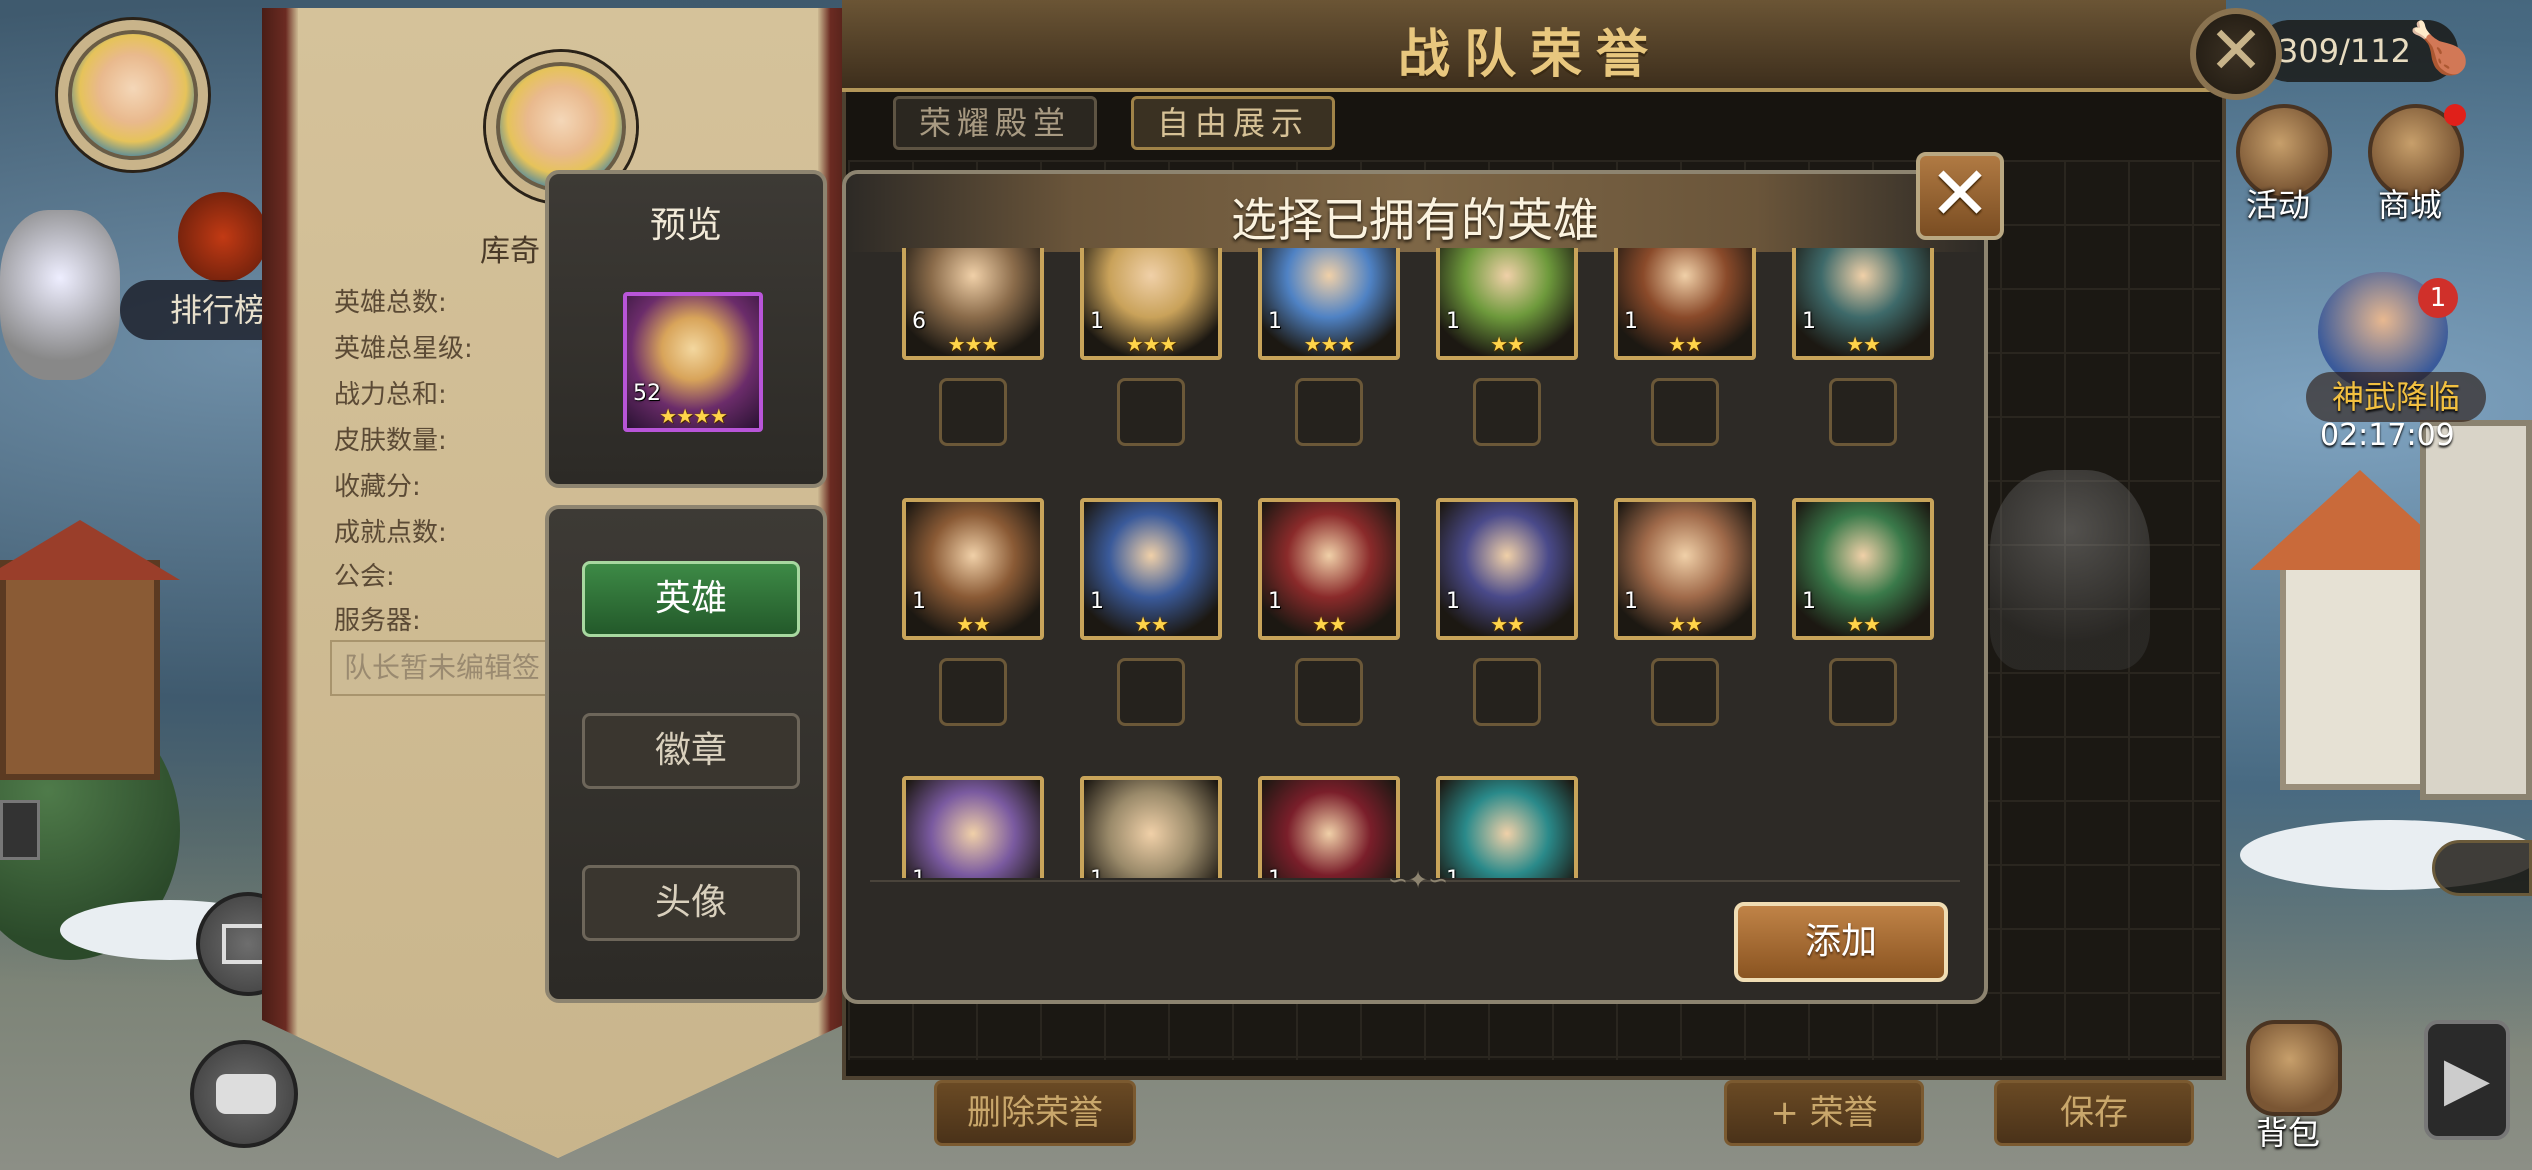 Image resolution: width=2532 pixels, height=1170 pixels. Describe the element at coordinates (1415, 220) in the screenshot. I see `dialog-title: 选择已拥有的英雄` at that location.